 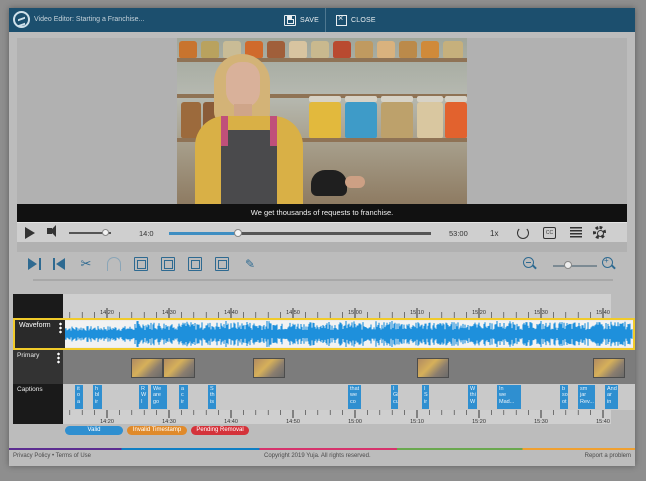 What do you see at coordinates (156, 401) in the screenshot?
I see `caption-text: go` at bounding box center [156, 401].